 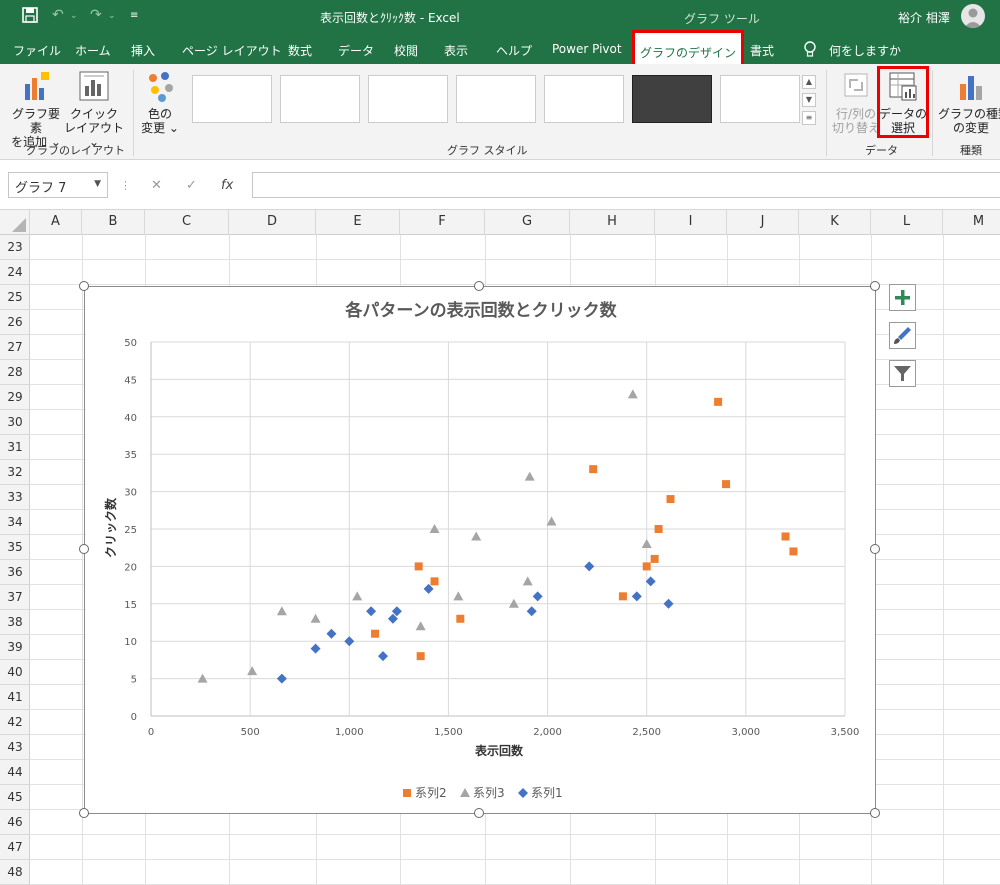 I want to click on column-header: K, so click(x=835, y=222).